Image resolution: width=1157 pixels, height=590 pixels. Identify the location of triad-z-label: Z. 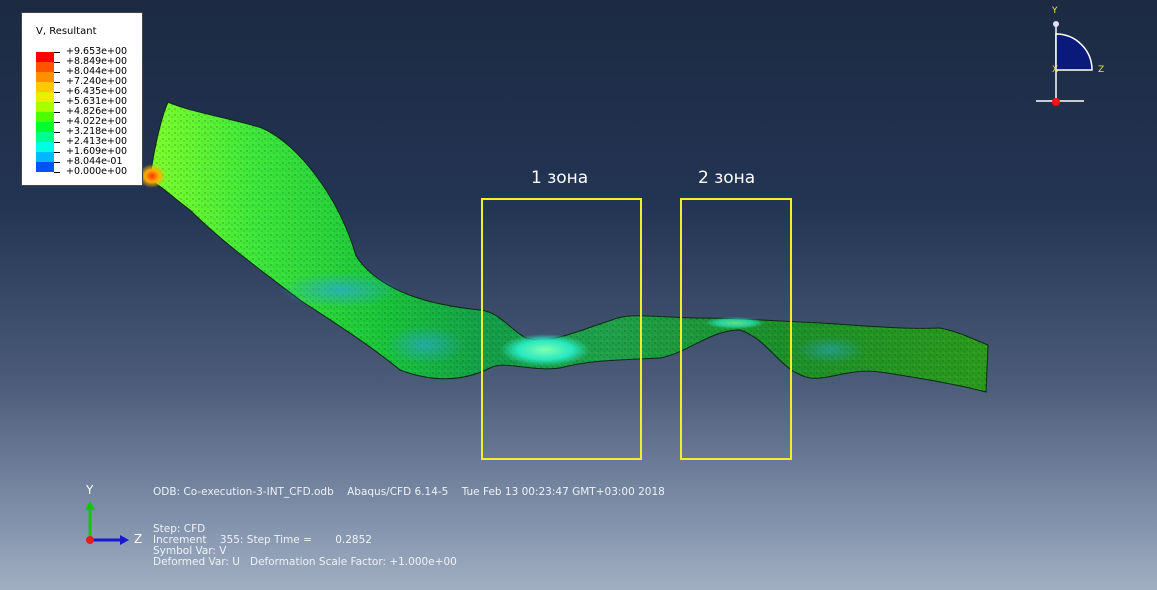
(138, 539).